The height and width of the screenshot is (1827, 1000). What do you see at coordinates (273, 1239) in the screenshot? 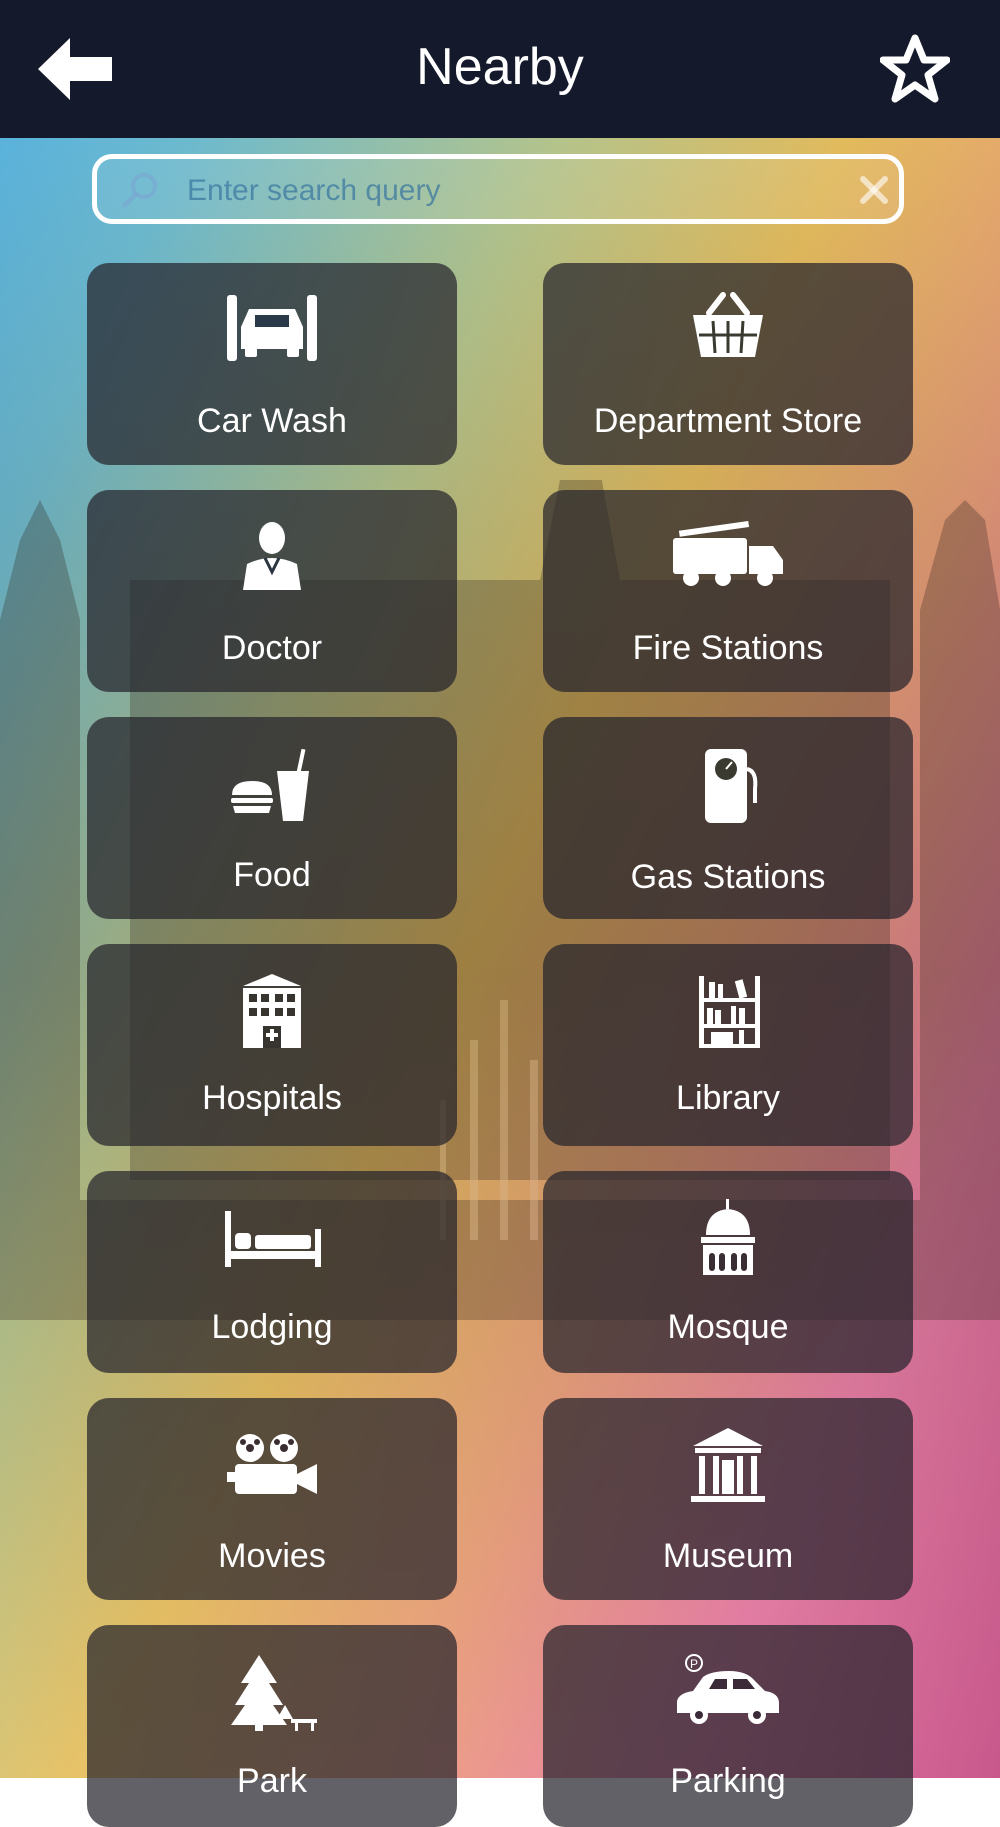
I see `bed-icon` at bounding box center [273, 1239].